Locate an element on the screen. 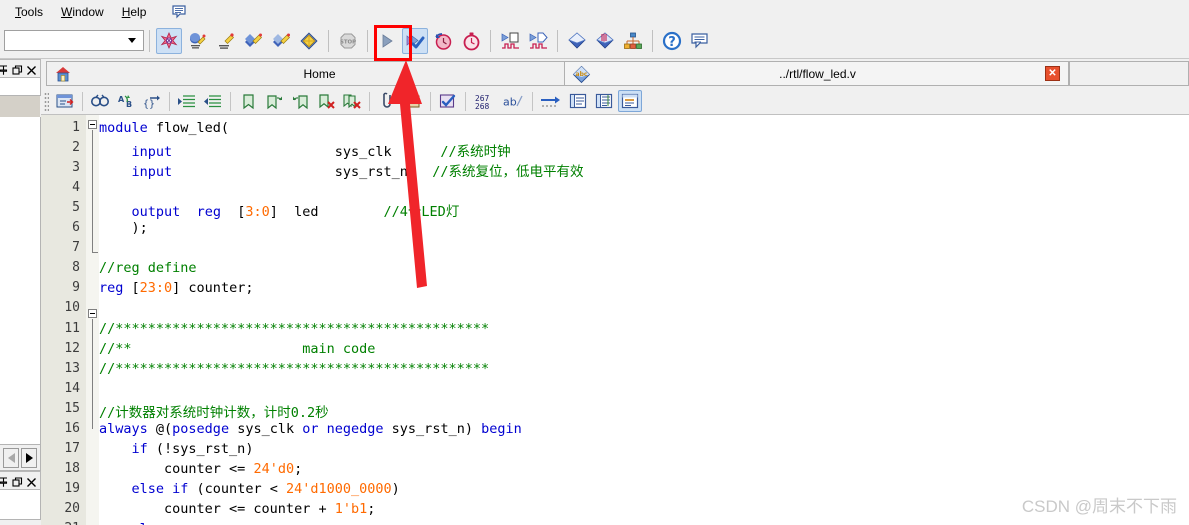  simulate-blue-icon is located at coordinates (281, 41).